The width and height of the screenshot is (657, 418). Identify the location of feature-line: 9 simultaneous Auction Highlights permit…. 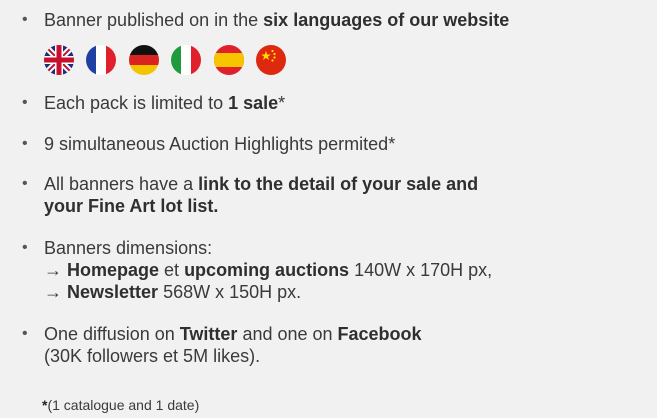
(349, 144).